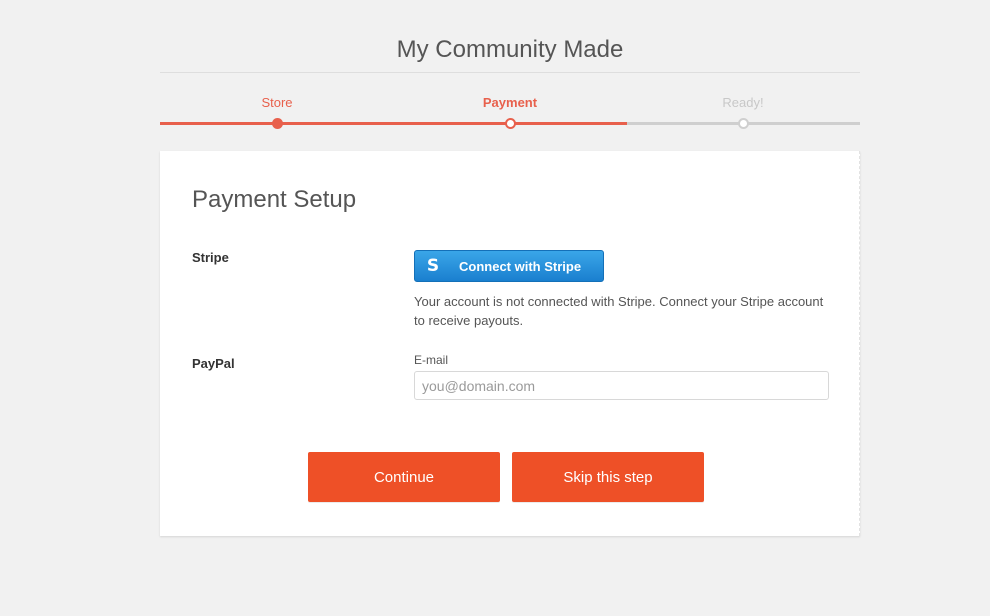 This screenshot has width=990, height=616. Describe the element at coordinates (510, 102) in the screenshot. I see `step-label-payment: Payment` at that location.